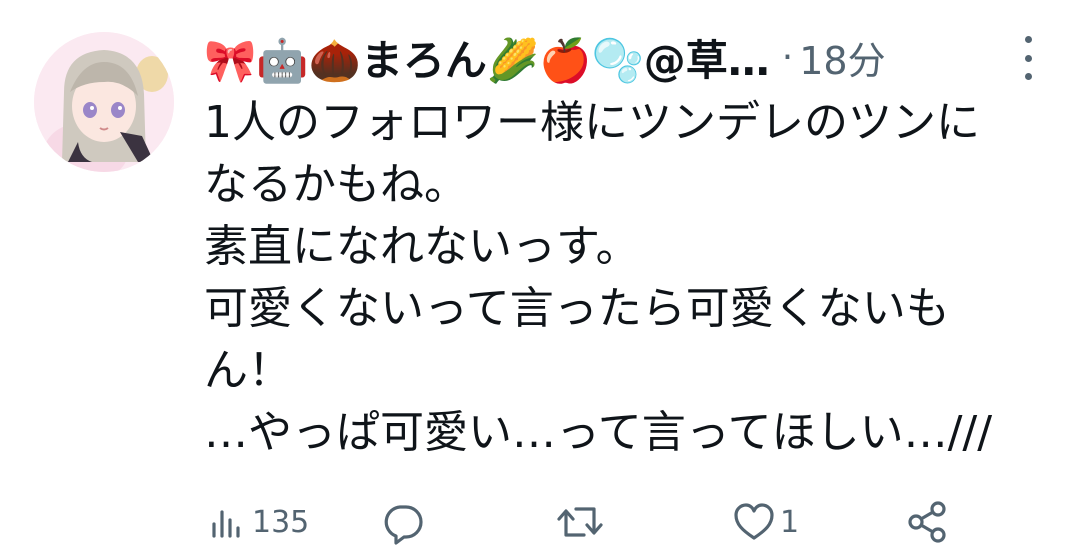 The width and height of the screenshot is (1080, 557). Describe the element at coordinates (842, 57) in the screenshot. I see `timestamp: 18分` at that location.